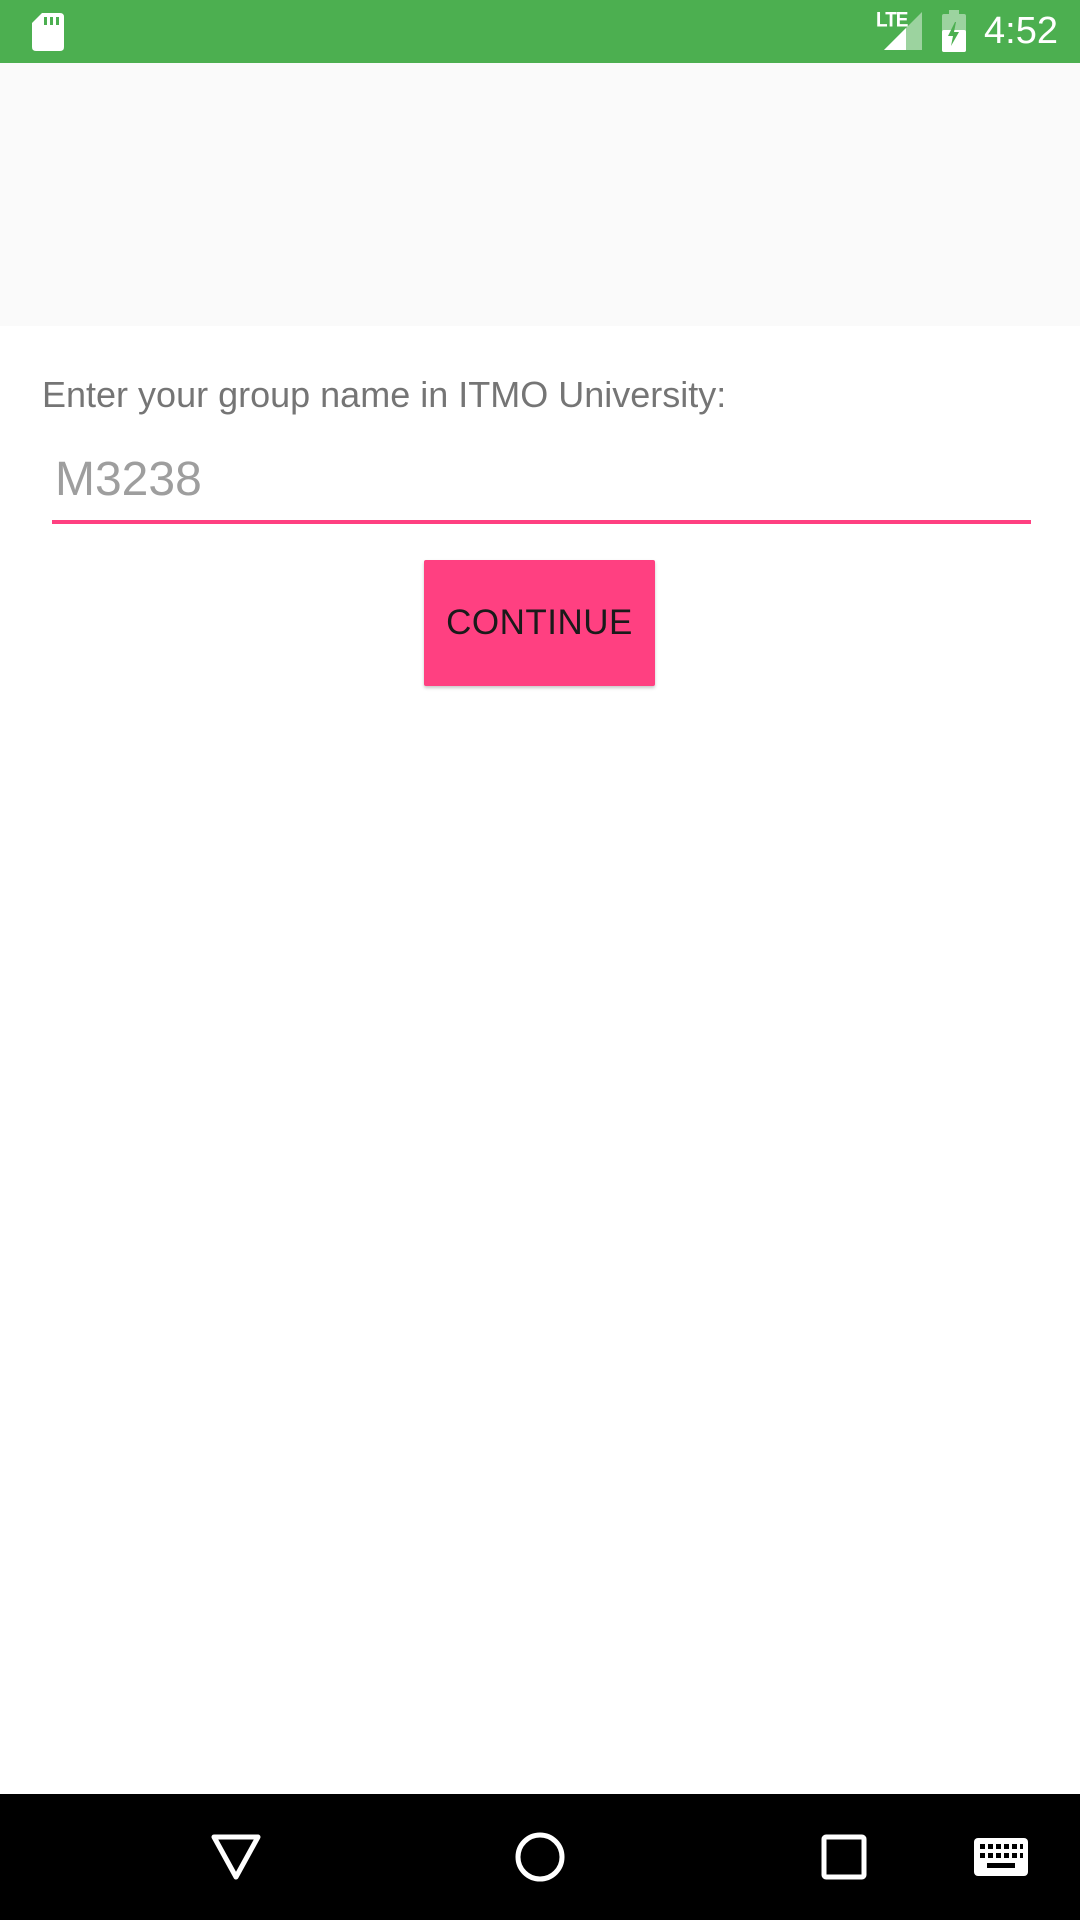 The width and height of the screenshot is (1080, 1920). What do you see at coordinates (540, 31) in the screenshot?
I see `status-bar: LTE 4:52` at bounding box center [540, 31].